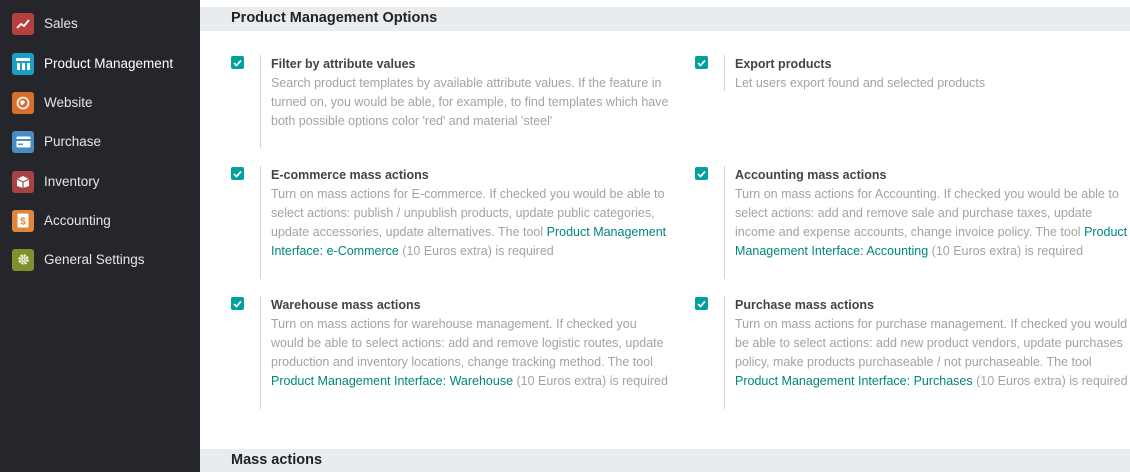 This screenshot has width=1130, height=472. I want to click on purchase-interface-link: Product Management Interface: Purchases, so click(854, 381).